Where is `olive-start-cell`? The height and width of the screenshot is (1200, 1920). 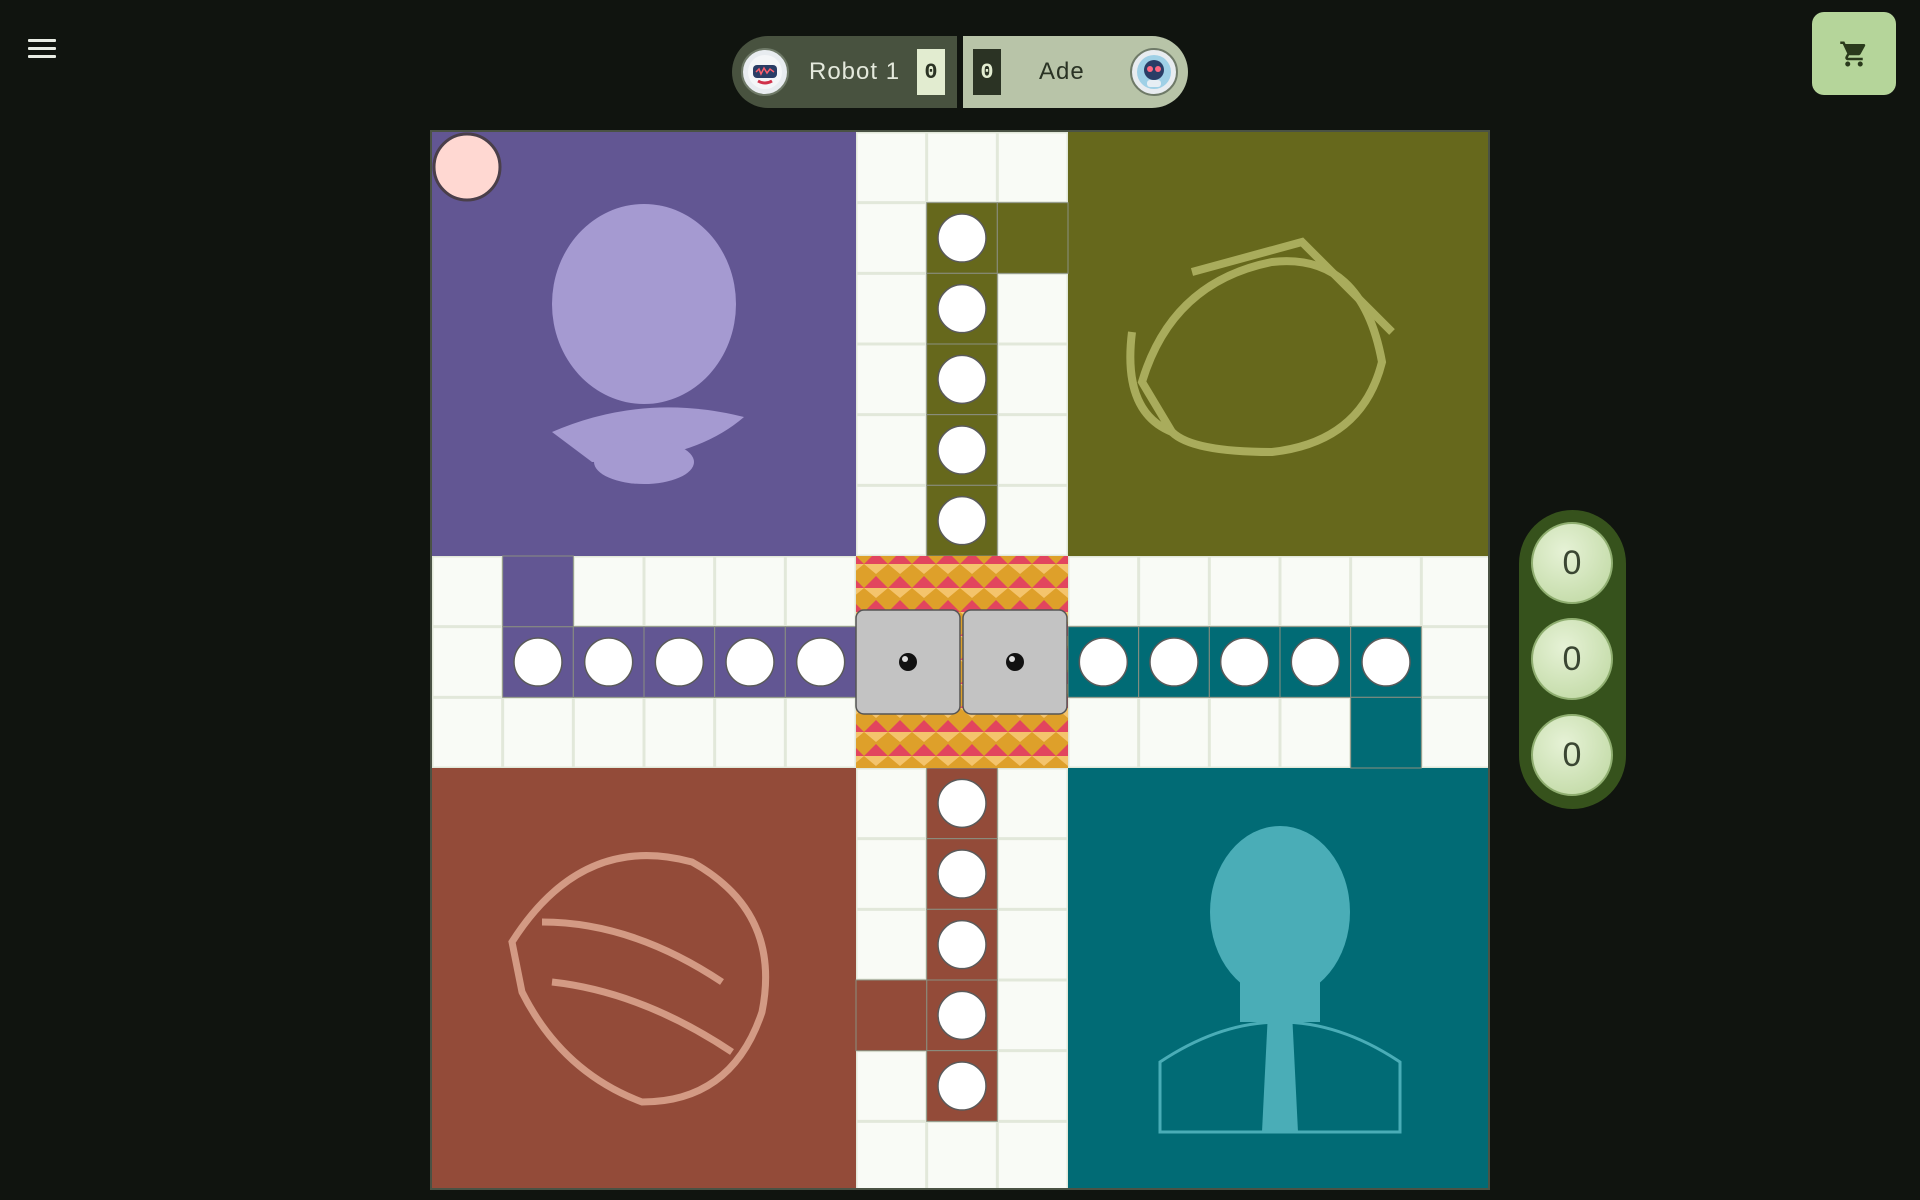
olive-start-cell is located at coordinates (1032, 238).